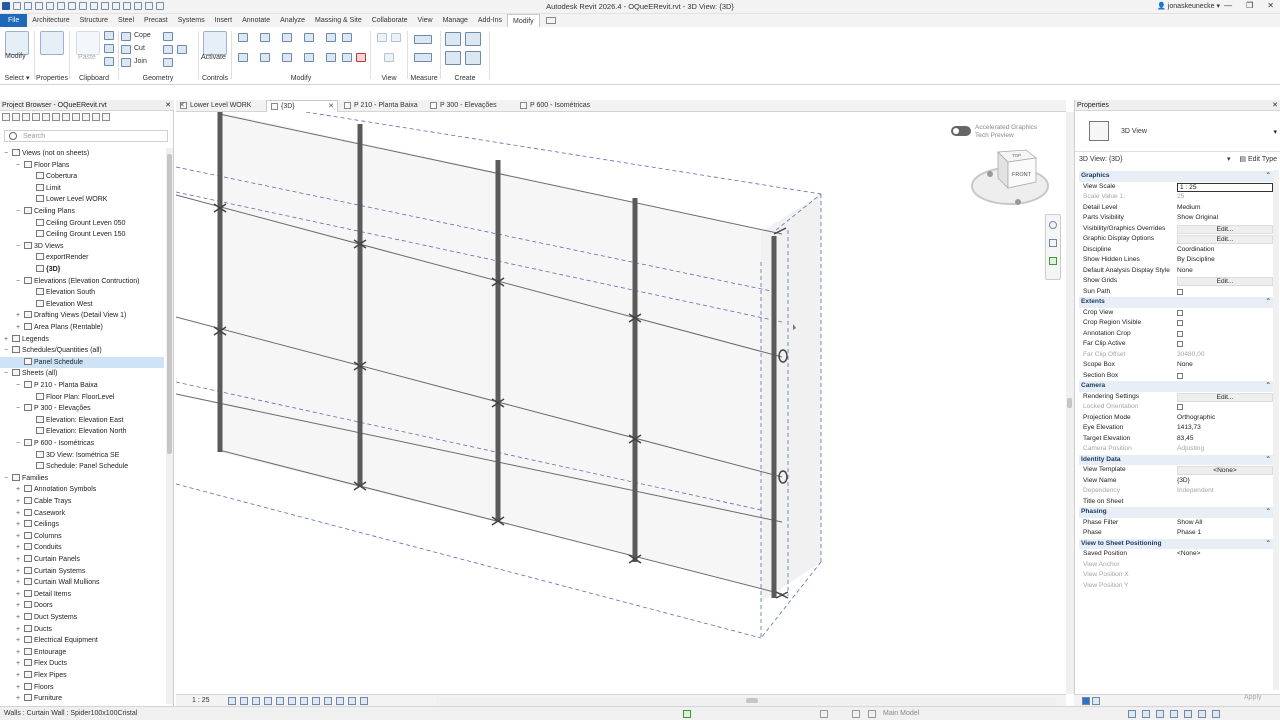 Image resolution: width=1280 pixels, height=720 pixels. I want to click on browser-item: + Casework, so click(82, 513).